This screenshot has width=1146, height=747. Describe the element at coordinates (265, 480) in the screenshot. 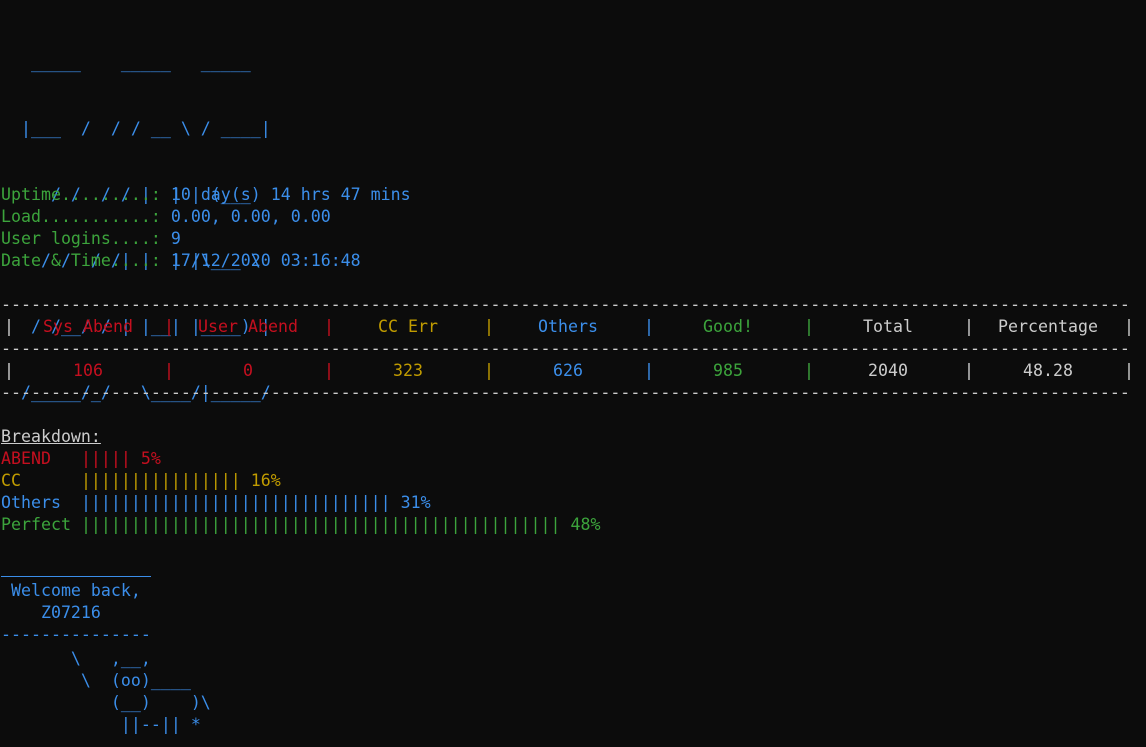

I see `breakdown-percent: 16%` at that location.